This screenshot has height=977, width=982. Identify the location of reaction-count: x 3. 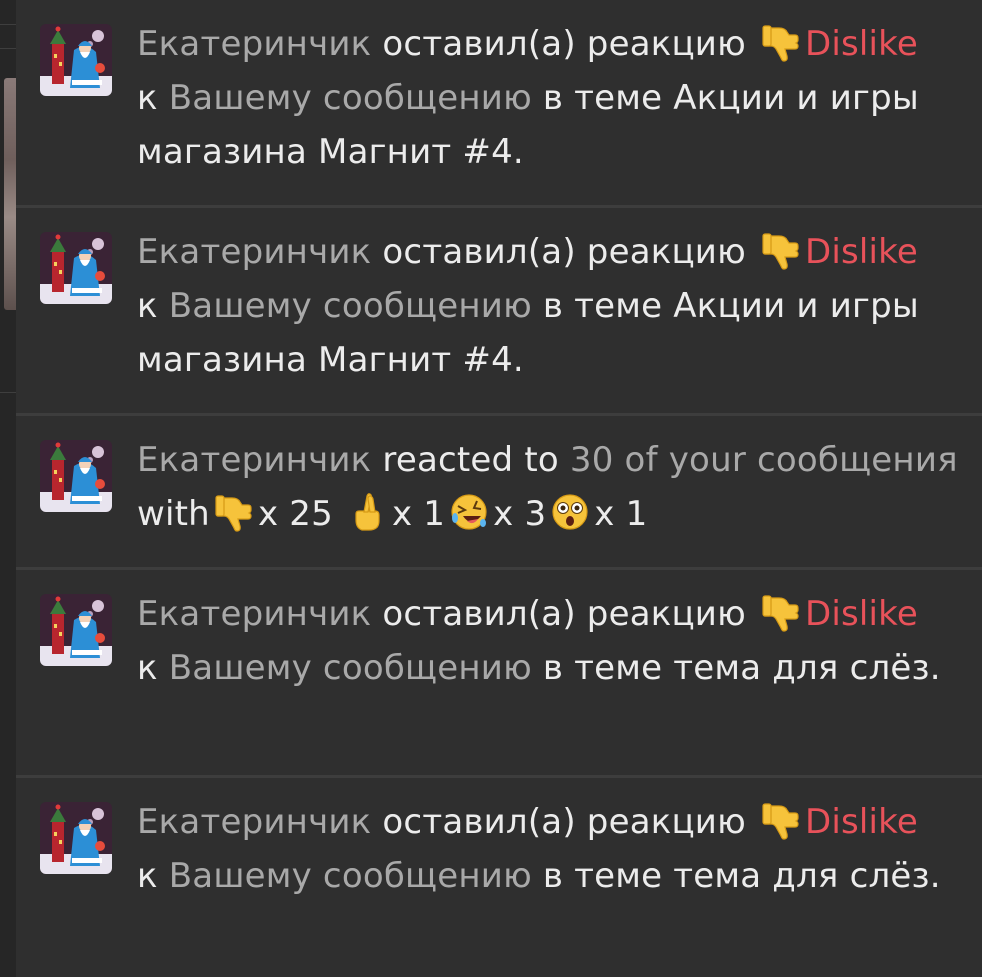
(520, 514).